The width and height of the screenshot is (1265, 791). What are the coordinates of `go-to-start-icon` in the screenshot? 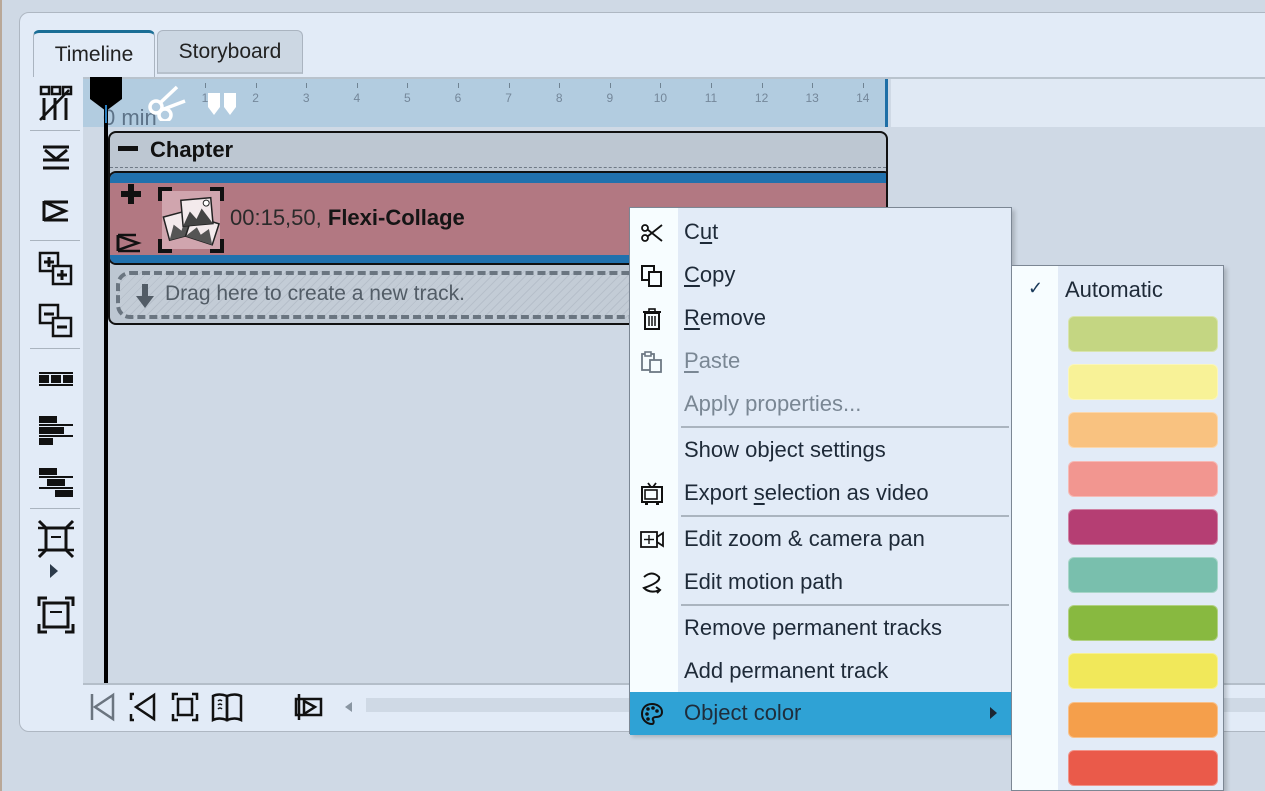 It's located at (102, 707).